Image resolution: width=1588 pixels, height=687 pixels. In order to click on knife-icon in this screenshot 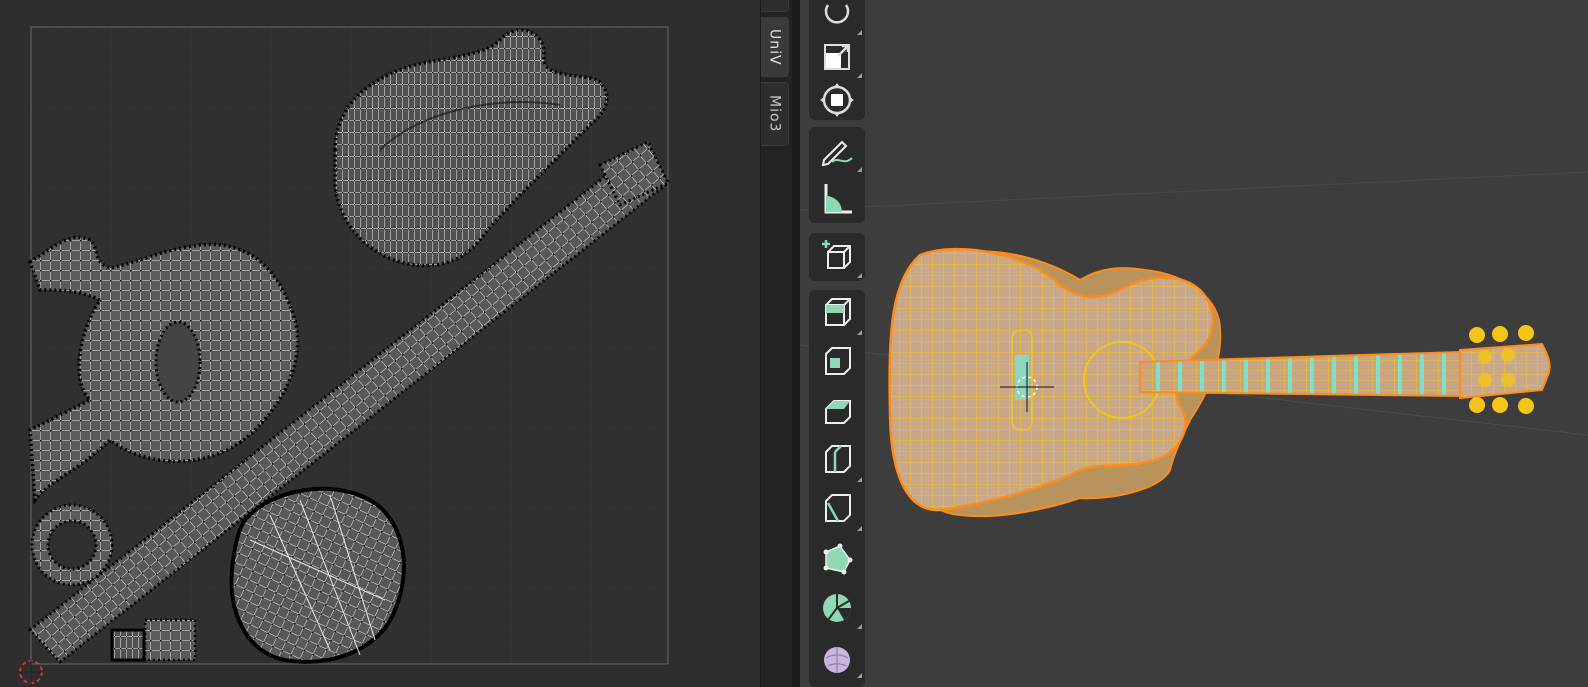, I will do `click(838, 508)`.